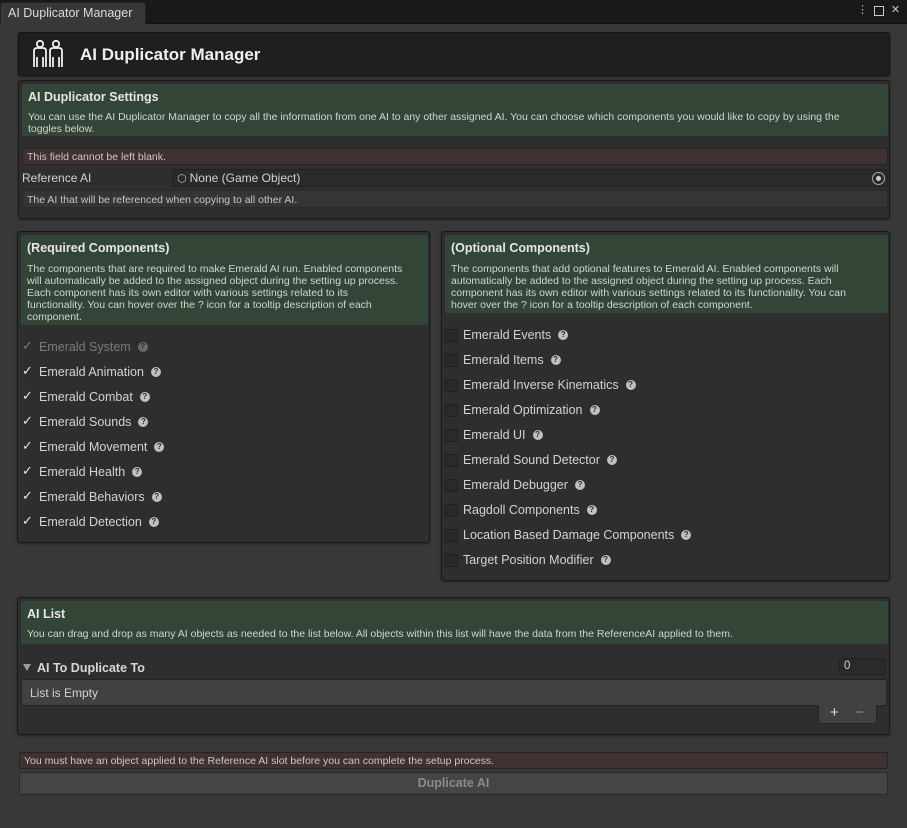 The image size is (907, 828). Describe the element at coordinates (73, 13) in the screenshot. I see `window-tab: AI Duplicator Manager` at that location.